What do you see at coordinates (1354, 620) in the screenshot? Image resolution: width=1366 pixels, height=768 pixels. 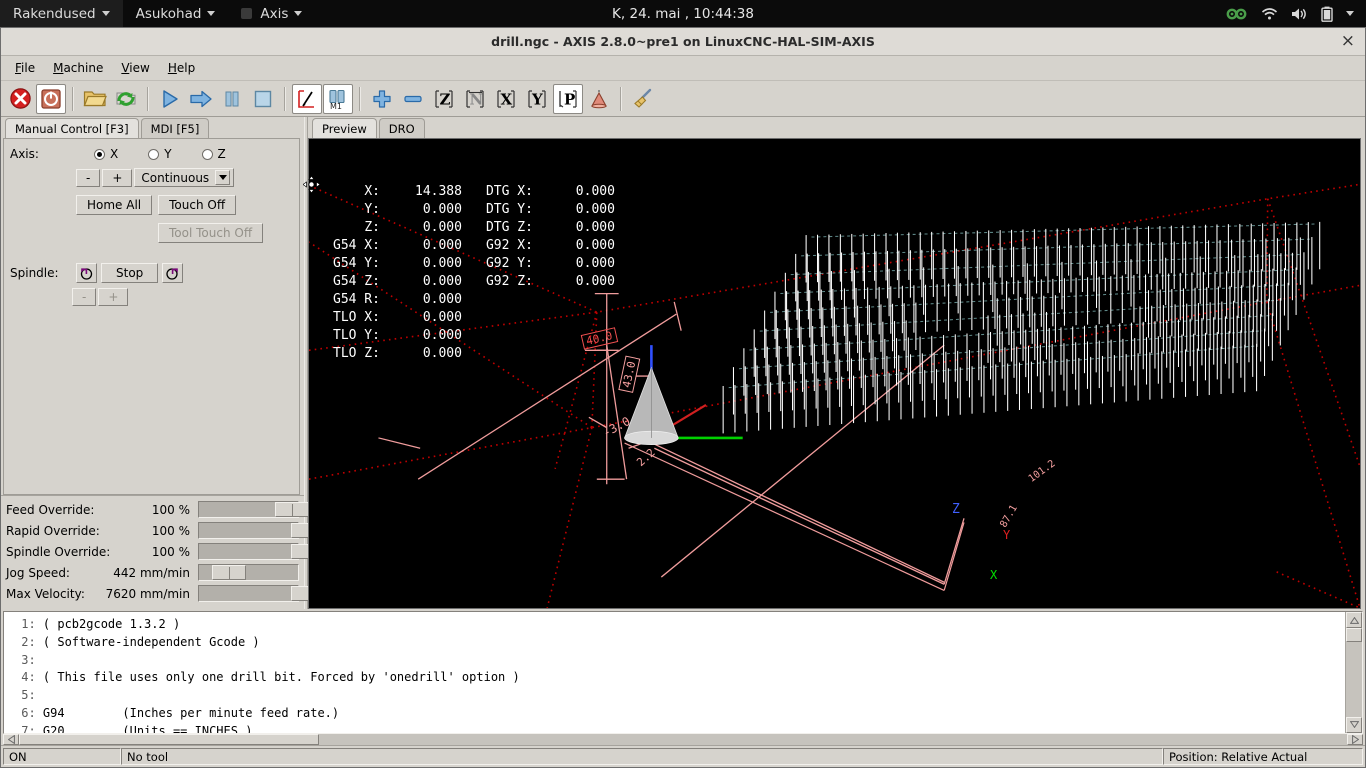 I see `scroll-up-arrow-icon` at bounding box center [1354, 620].